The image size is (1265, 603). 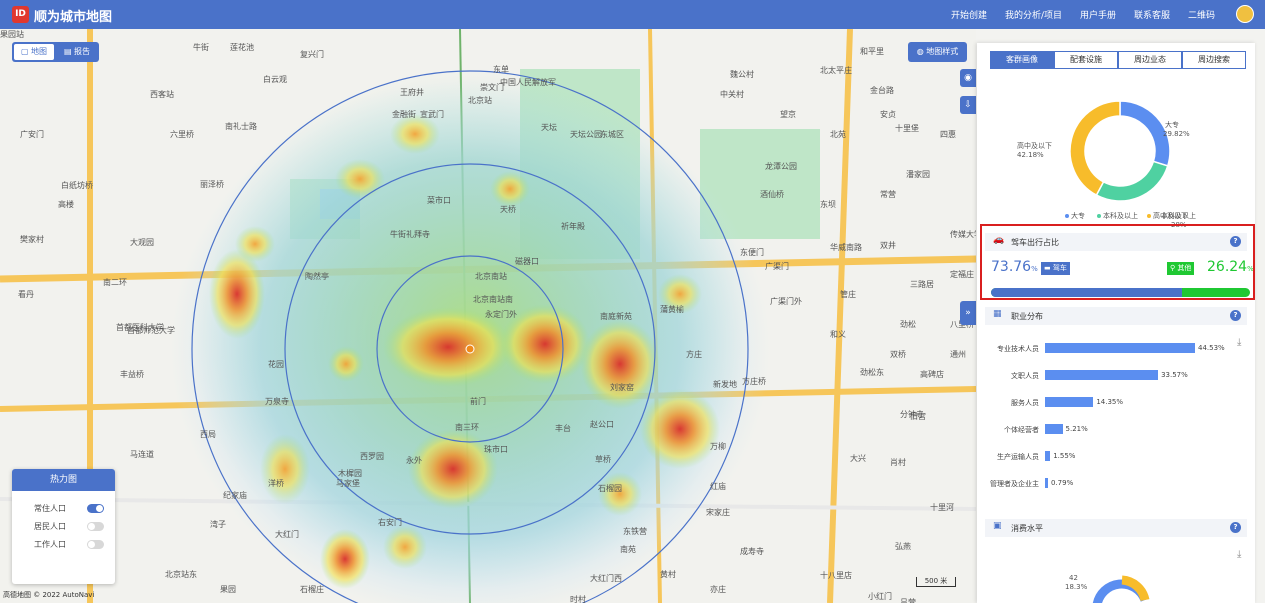 I want to click on map-place-label: 望京, so click(x=788, y=114).